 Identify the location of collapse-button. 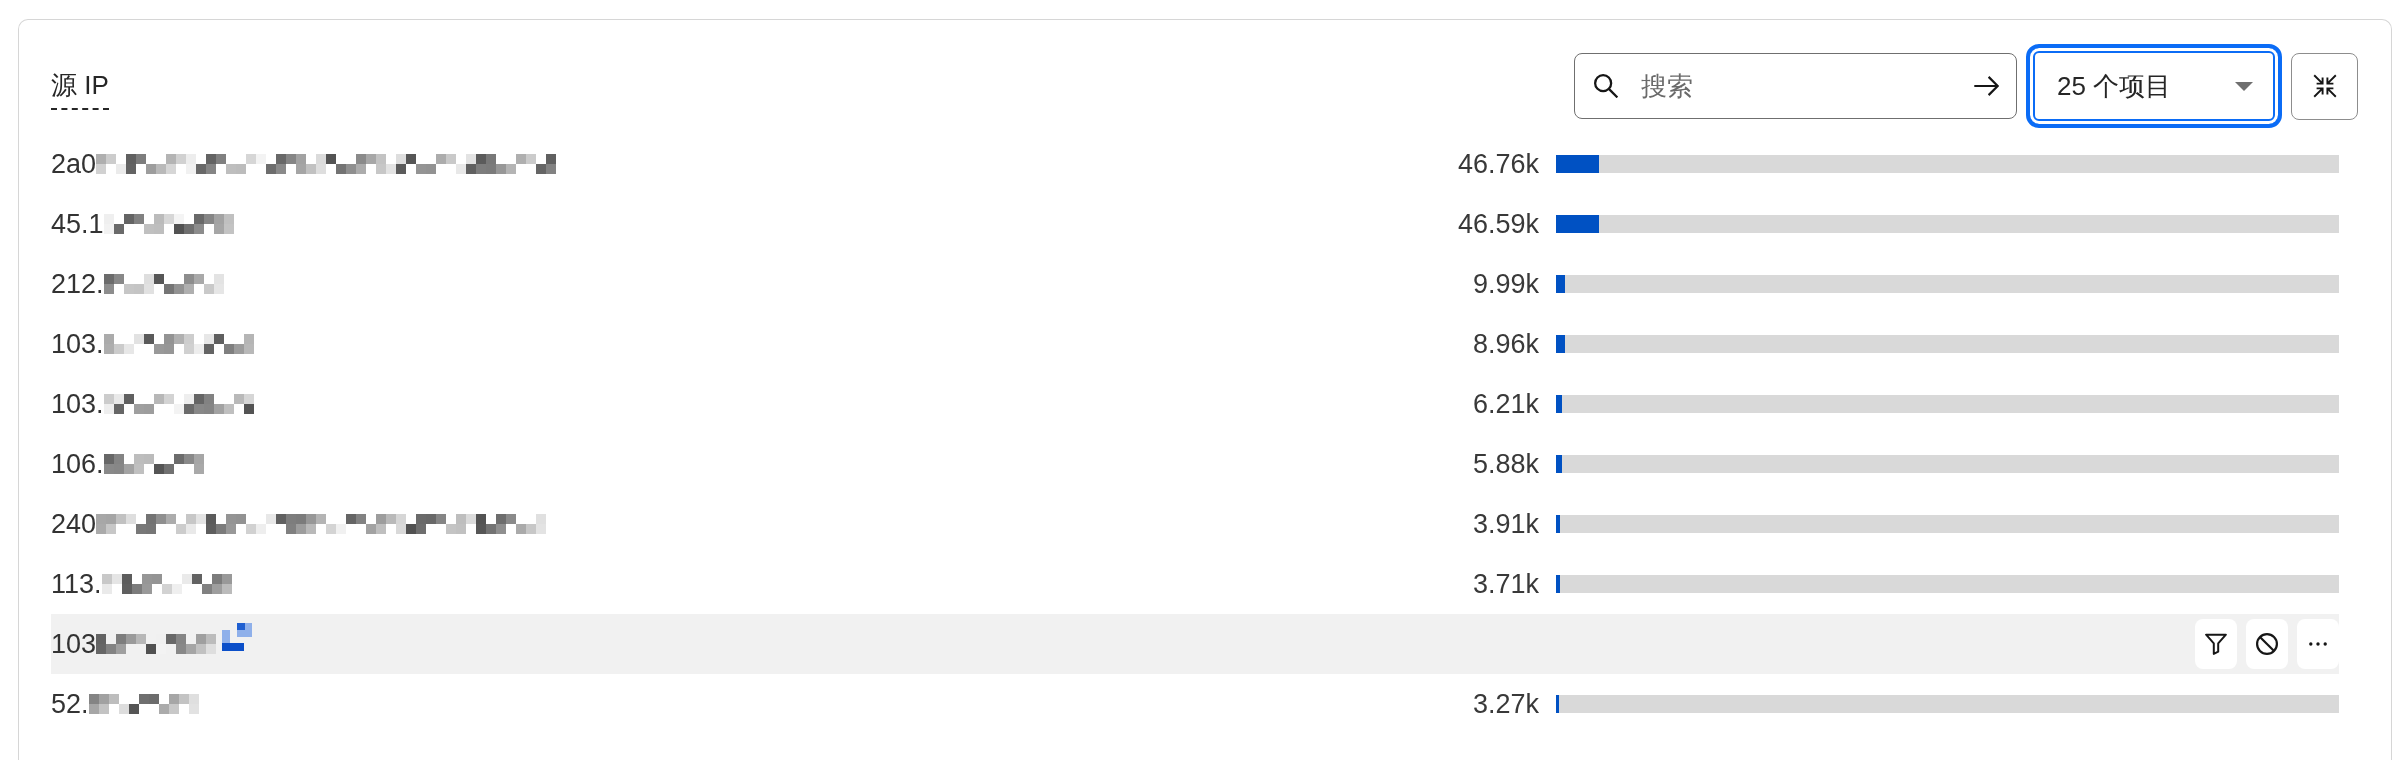
(2324, 86).